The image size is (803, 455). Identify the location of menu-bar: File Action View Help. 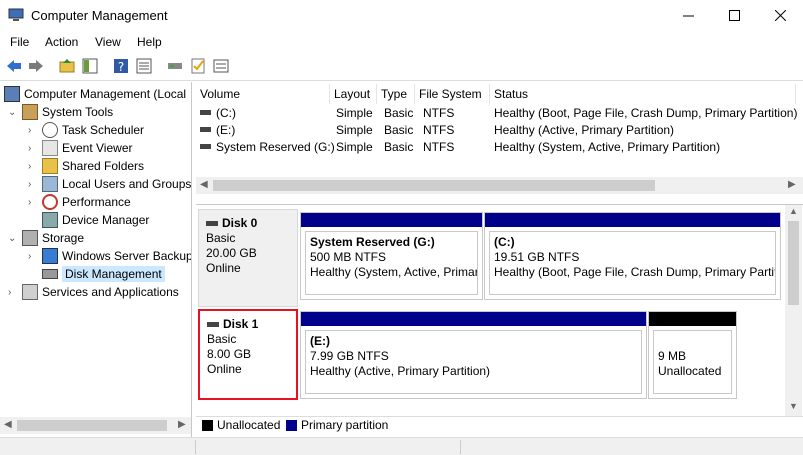
(401, 42).